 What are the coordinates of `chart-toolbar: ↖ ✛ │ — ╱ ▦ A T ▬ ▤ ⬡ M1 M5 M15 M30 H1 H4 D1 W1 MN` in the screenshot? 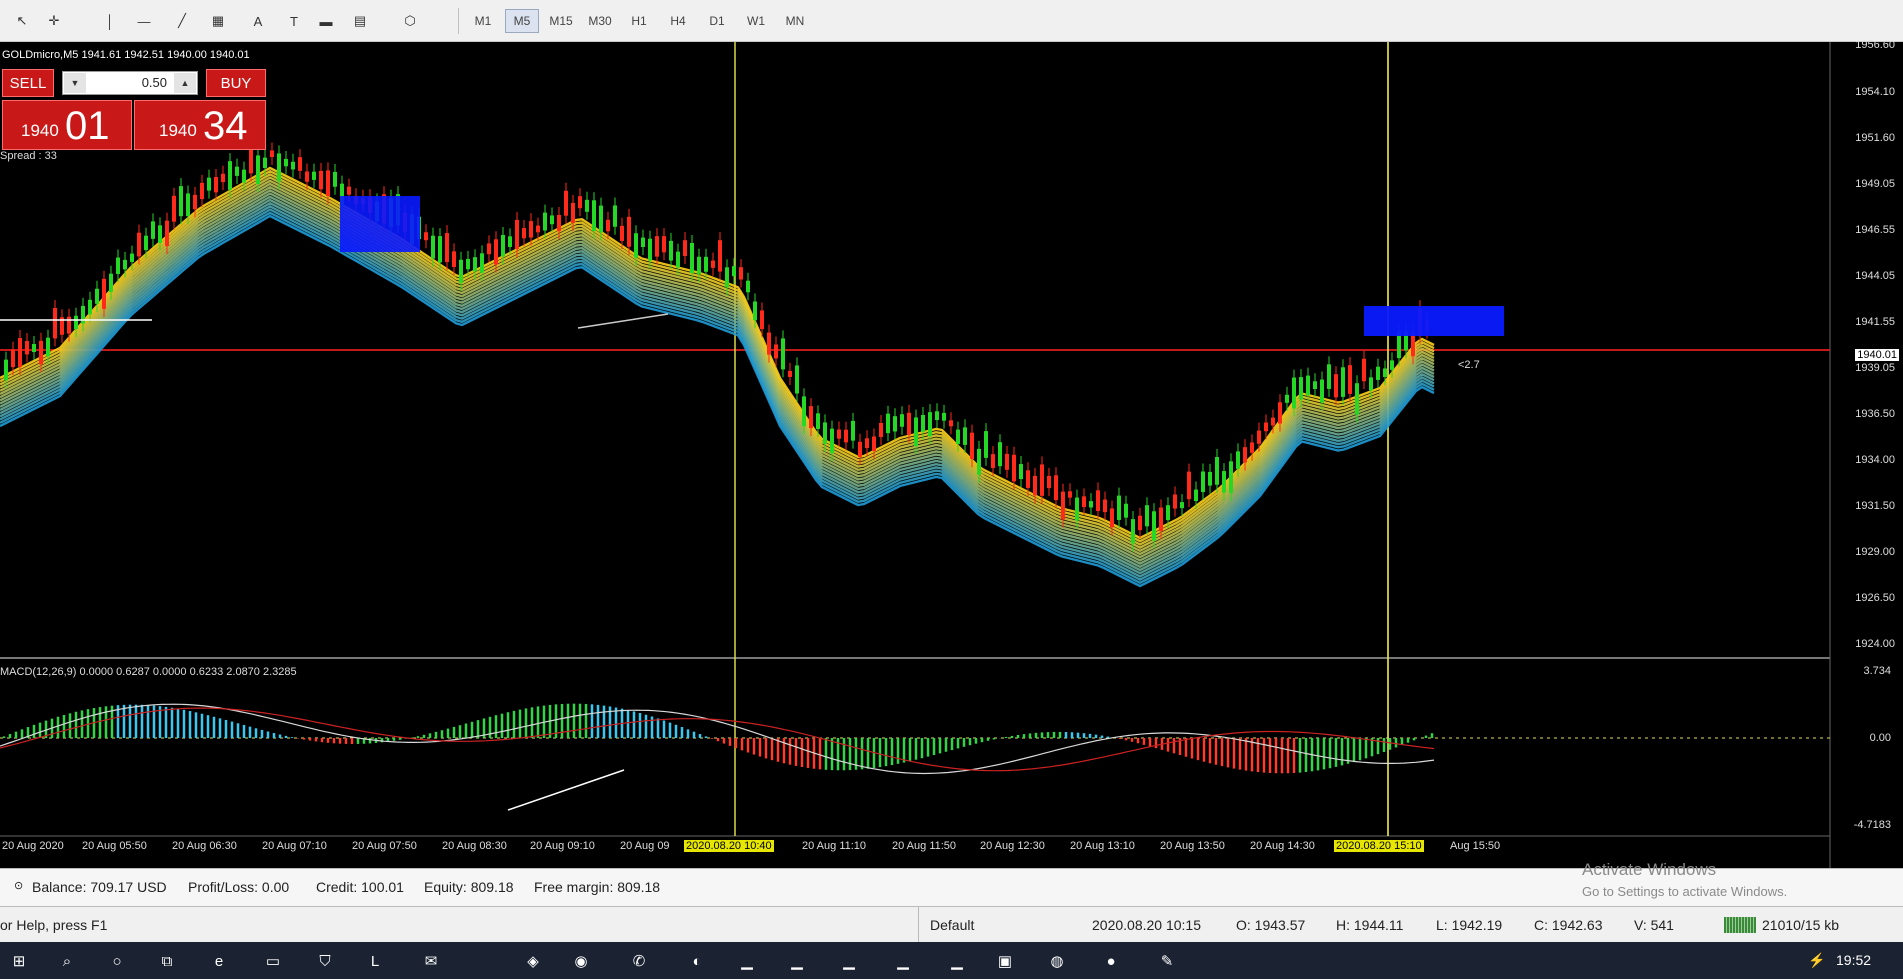 It's located at (951, 21).